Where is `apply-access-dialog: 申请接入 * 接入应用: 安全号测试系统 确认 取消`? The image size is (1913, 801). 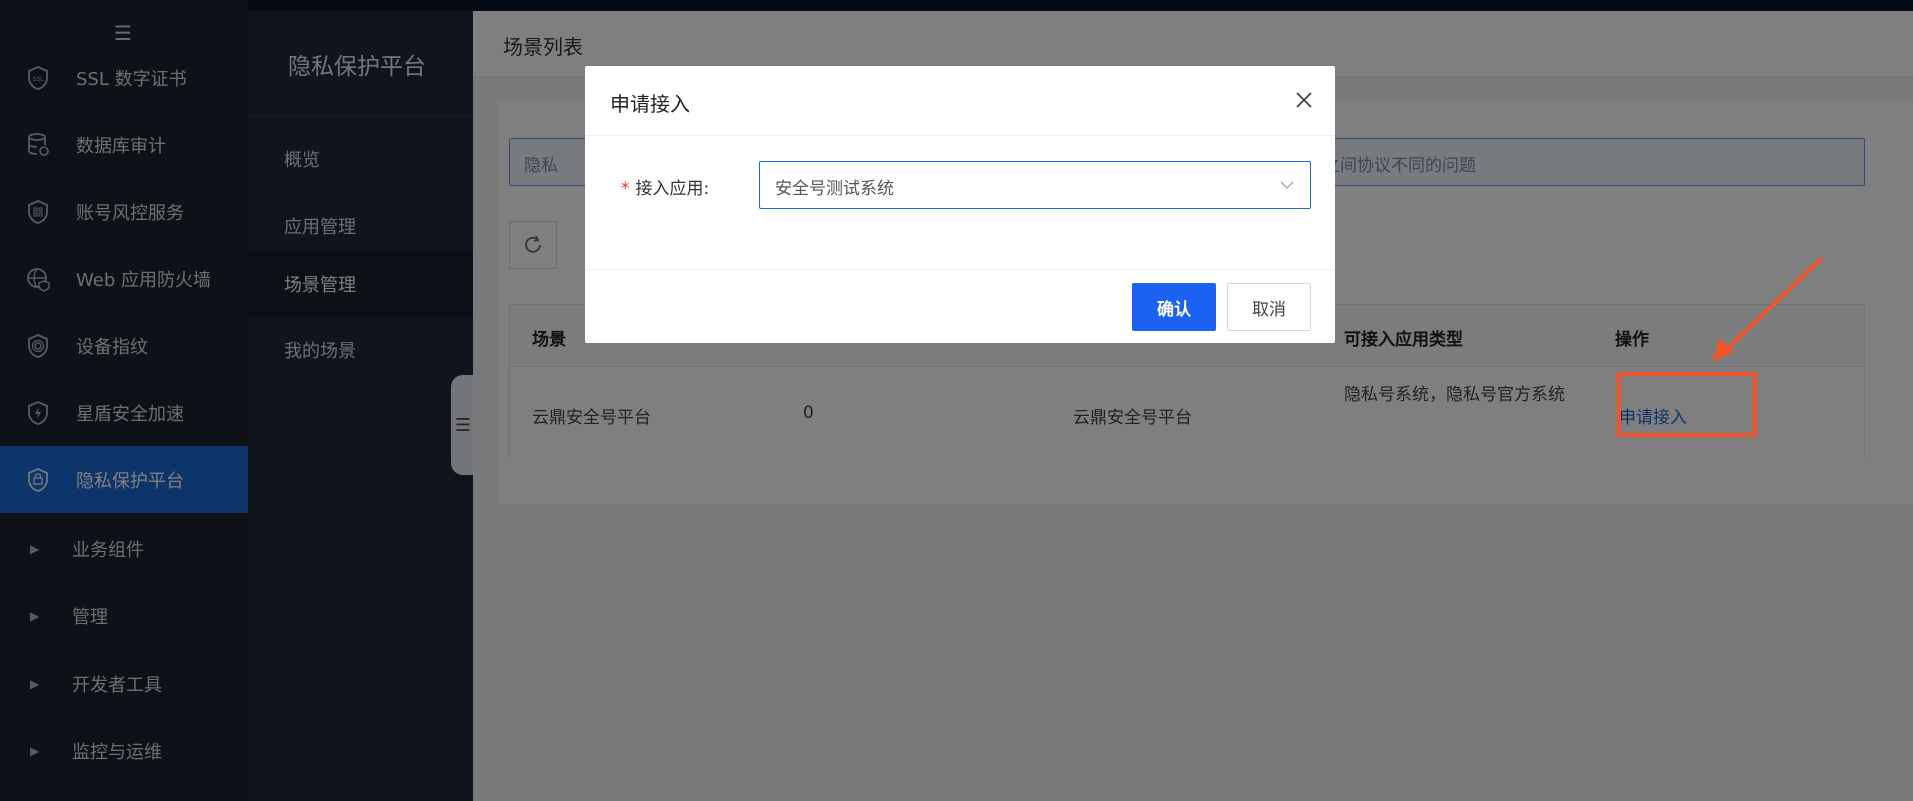
apply-access-dialog: 申请接入 * 接入应用: 安全号测试系统 确认 取消 is located at coordinates (960, 204).